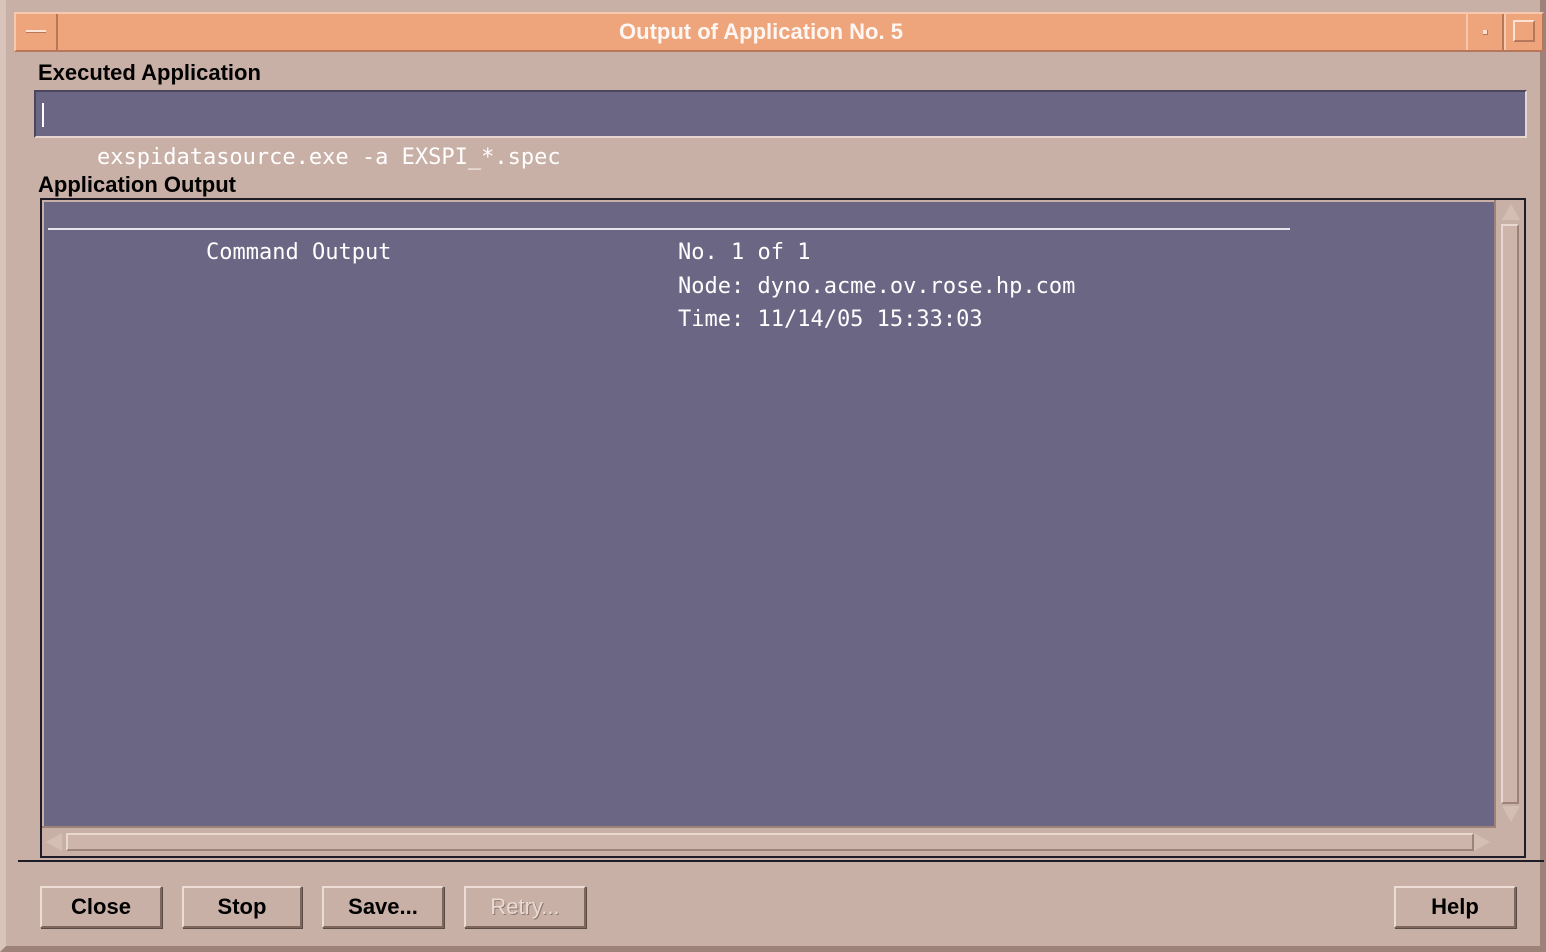 This screenshot has width=1546, height=952. I want to click on output-line-node: Node: dyno.acme.ov.rose.hp.com, so click(877, 286).